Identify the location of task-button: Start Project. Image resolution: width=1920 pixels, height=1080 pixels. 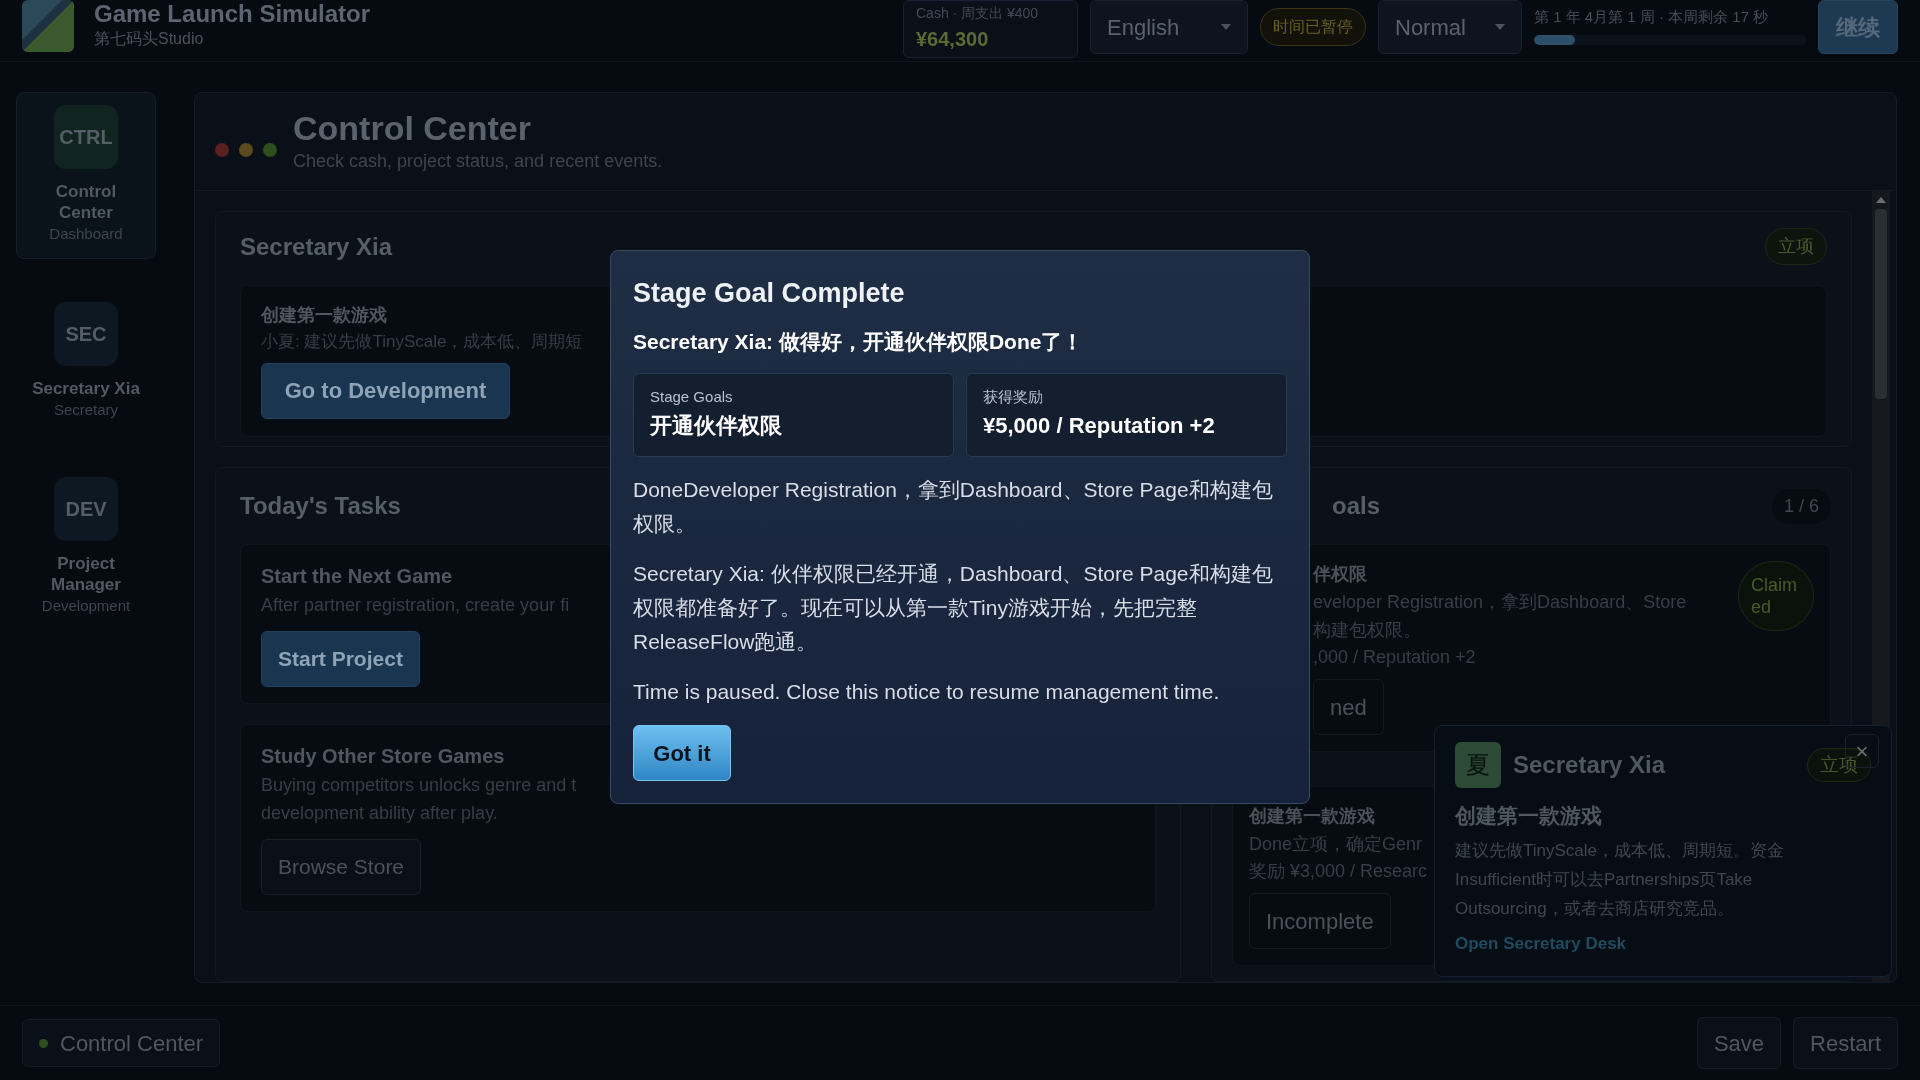
(340, 659).